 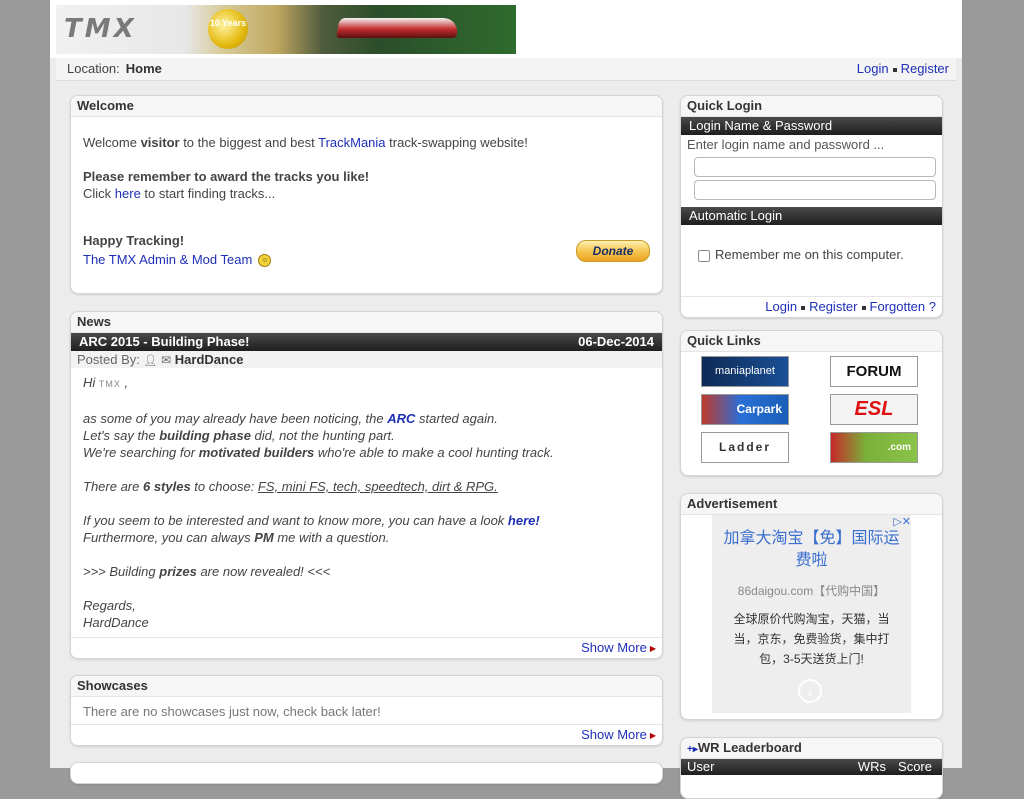 What do you see at coordinates (265, 261) in the screenshot?
I see `smiley-icon: ☺` at bounding box center [265, 261].